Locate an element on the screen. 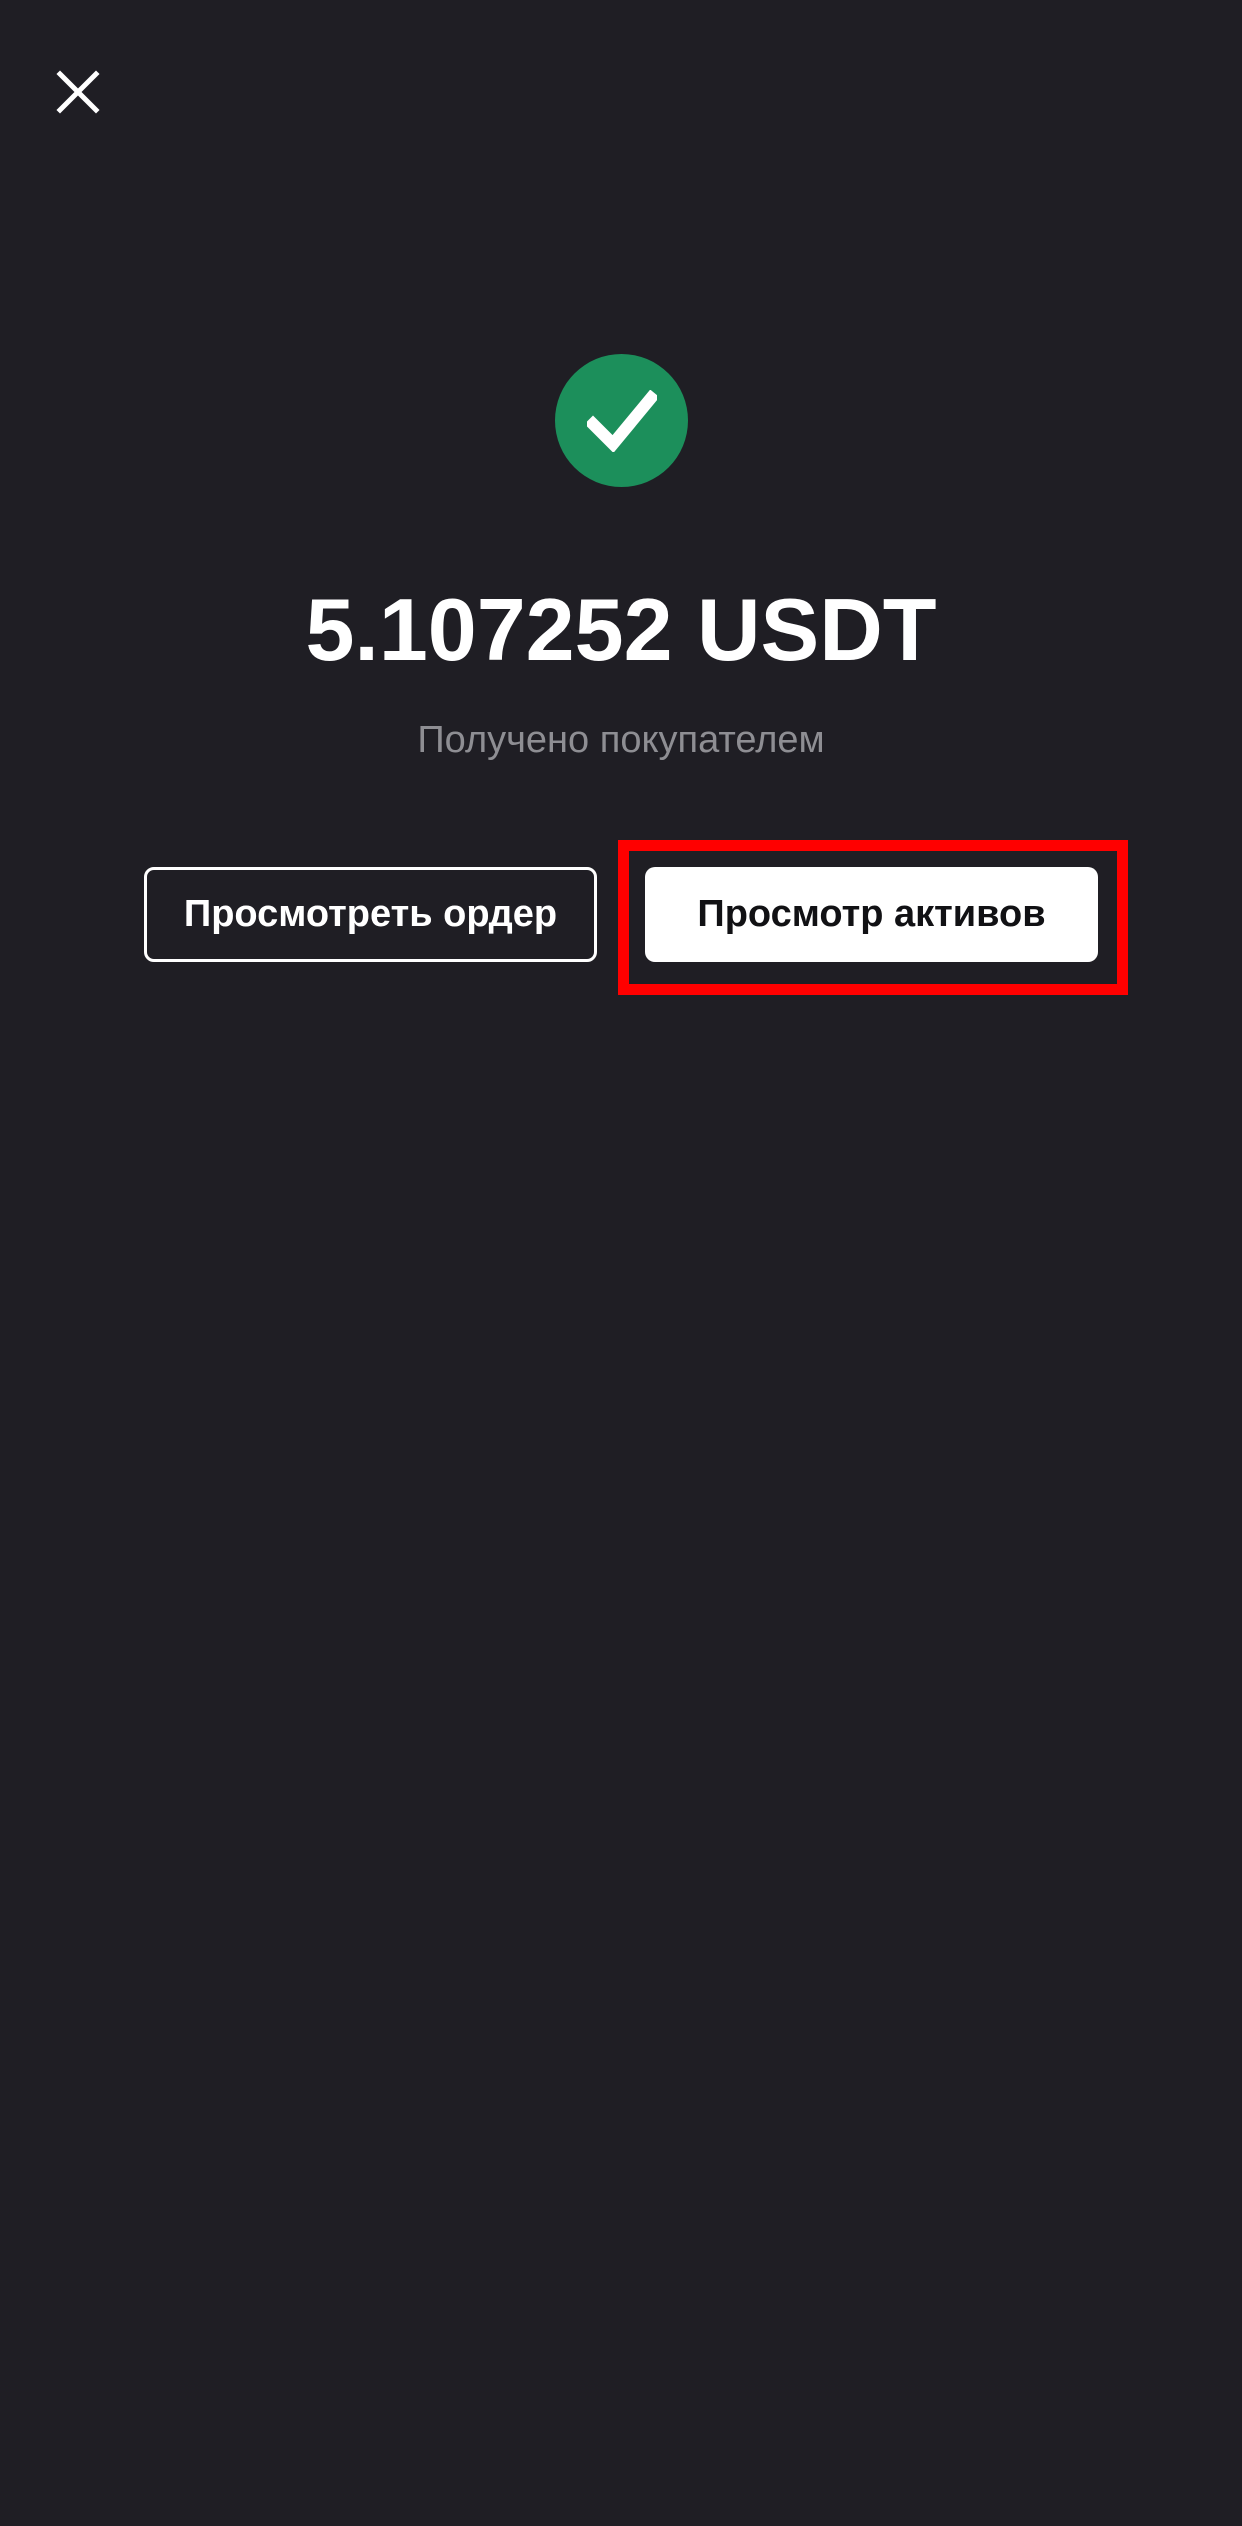 The height and width of the screenshot is (2526, 1242). view-order-button: Просмотреть ордер is located at coordinates (370, 914).